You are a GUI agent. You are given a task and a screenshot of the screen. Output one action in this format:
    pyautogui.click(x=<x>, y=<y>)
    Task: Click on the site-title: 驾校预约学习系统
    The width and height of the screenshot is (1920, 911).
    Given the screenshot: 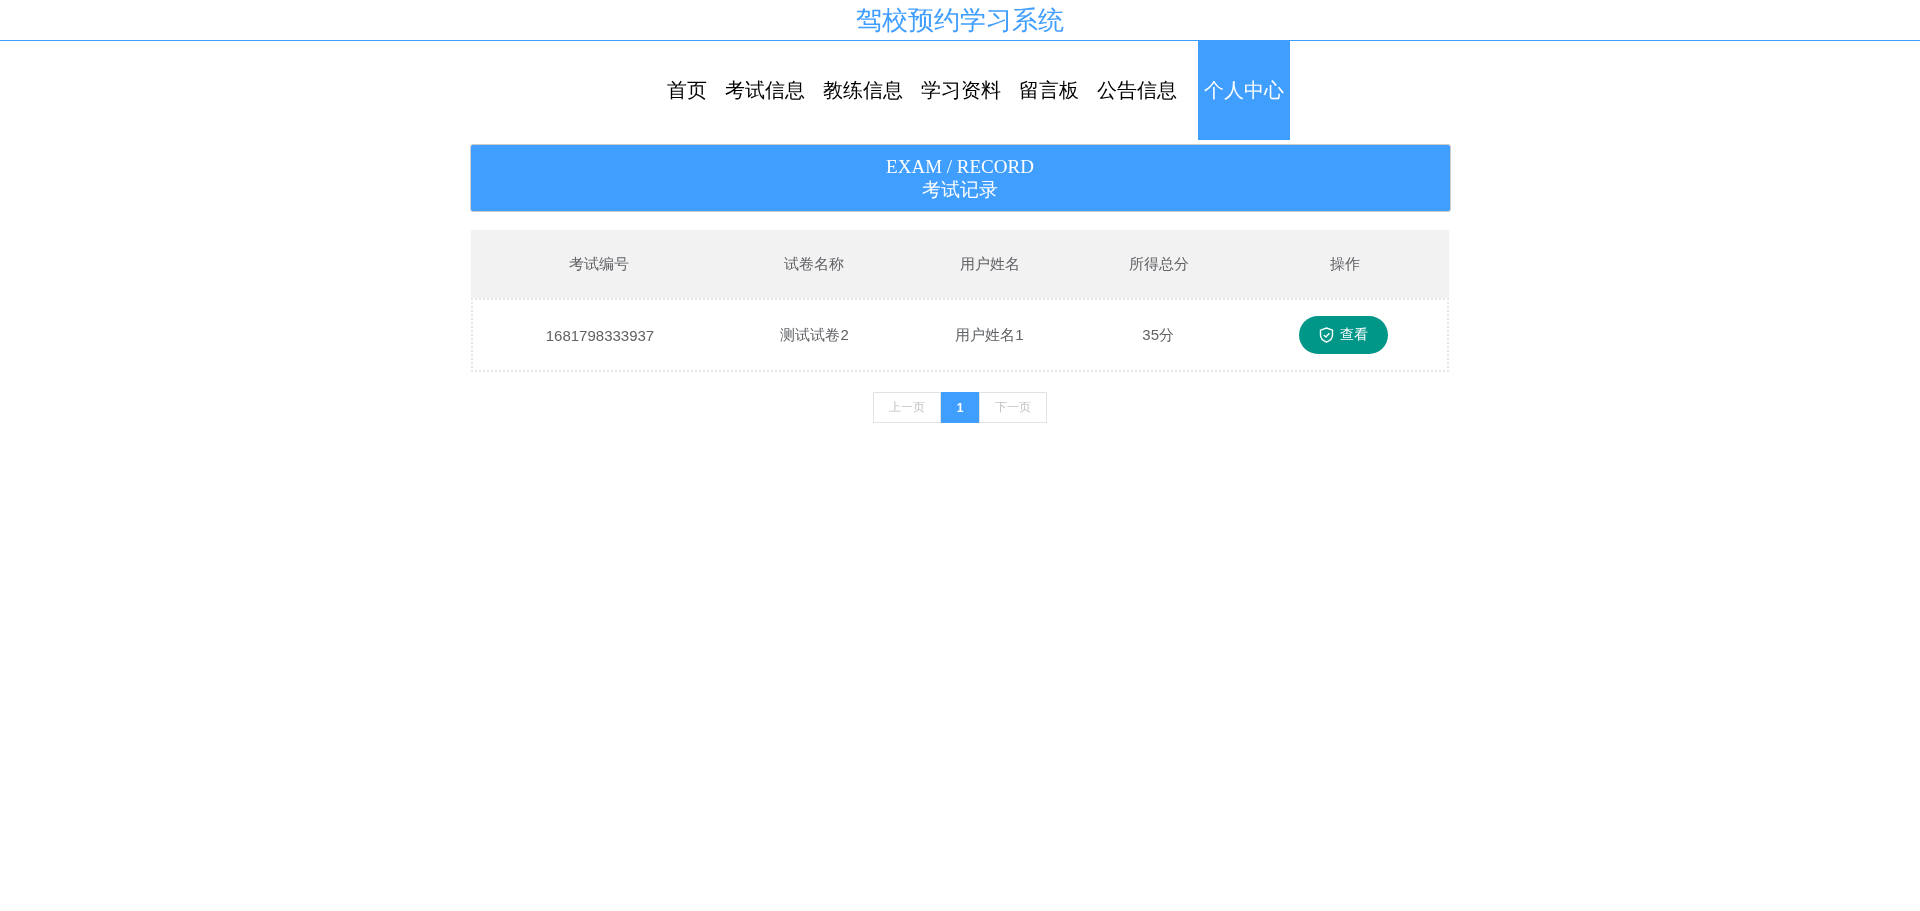 What is the action you would take?
    pyautogui.click(x=960, y=20)
    